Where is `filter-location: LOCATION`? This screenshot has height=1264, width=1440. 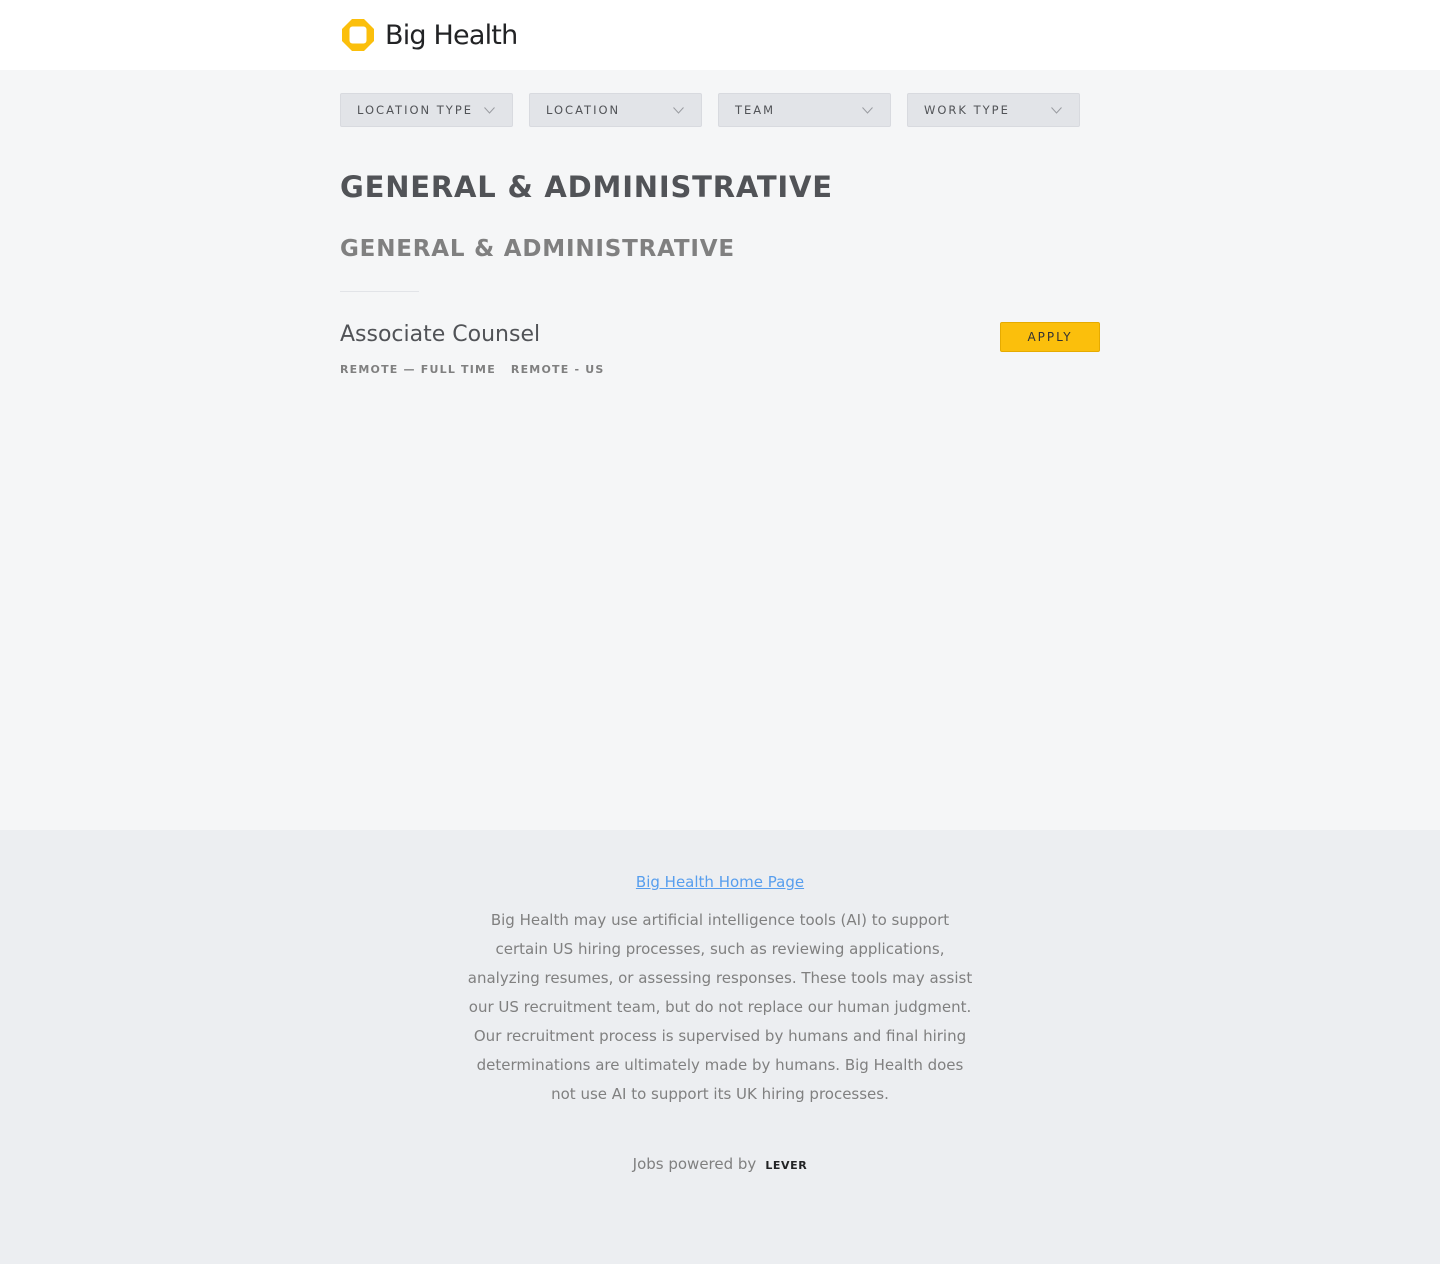
filter-location: LOCATION is located at coordinates (615, 110).